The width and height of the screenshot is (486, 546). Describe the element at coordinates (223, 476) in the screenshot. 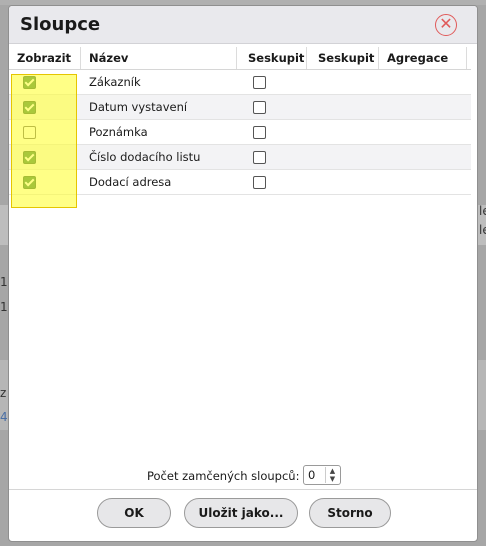

I see `locked-columns-label: Počet zamčených sloupců:` at that location.